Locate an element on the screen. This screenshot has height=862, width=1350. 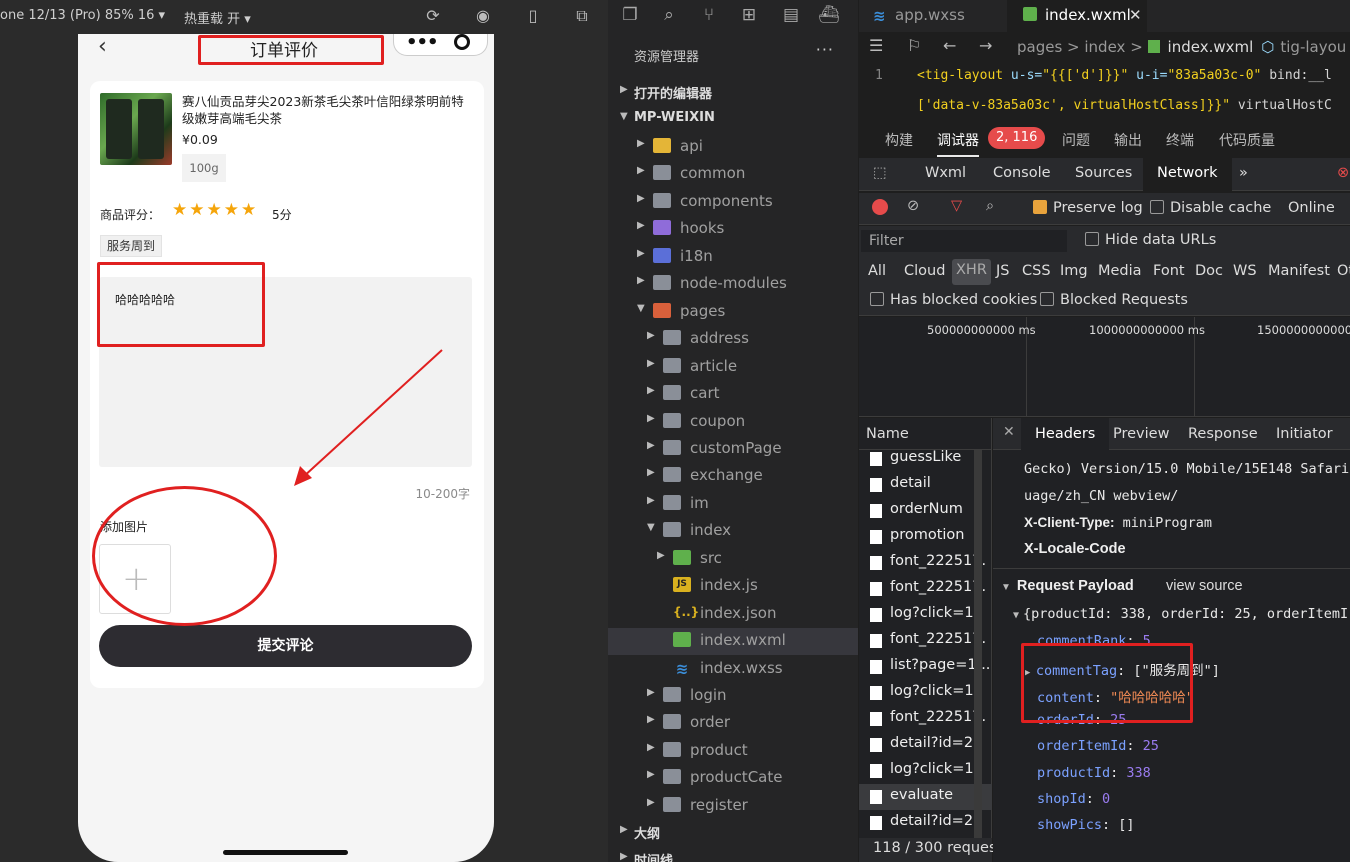
filter-icon: ▽ is located at coordinates (956, 206).